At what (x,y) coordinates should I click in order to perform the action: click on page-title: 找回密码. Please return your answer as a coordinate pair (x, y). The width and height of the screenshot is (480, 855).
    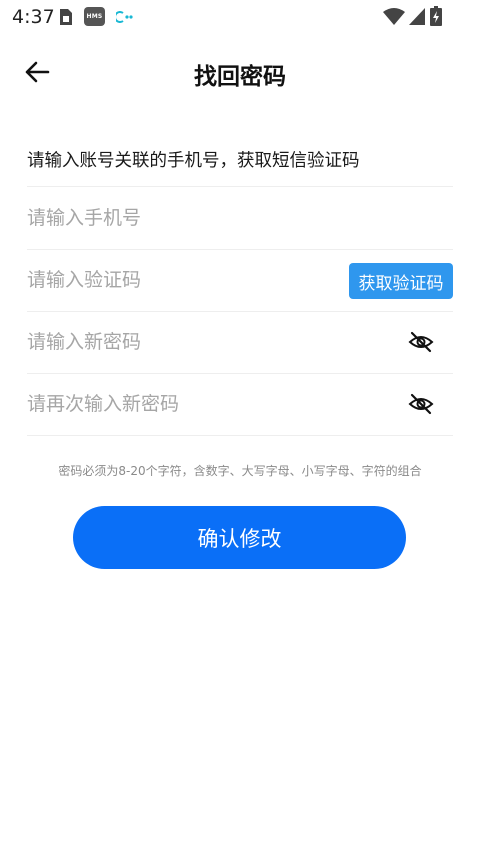
    Looking at the image, I should click on (240, 77).